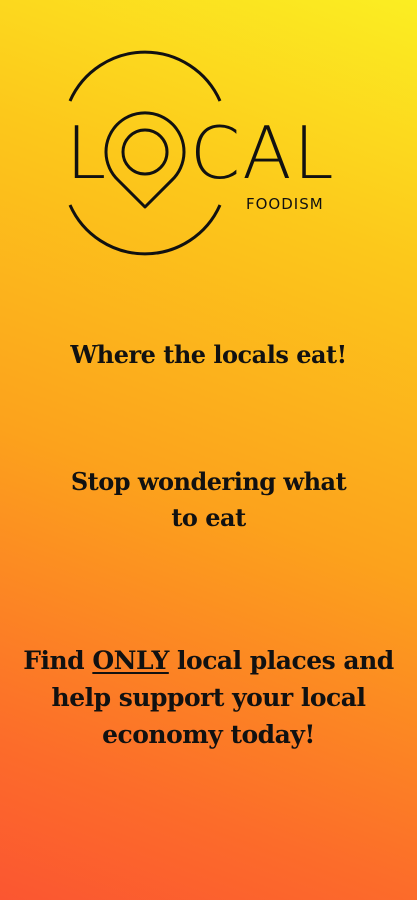  I want to click on logo-letters-cal: CAL, so click(263, 153).